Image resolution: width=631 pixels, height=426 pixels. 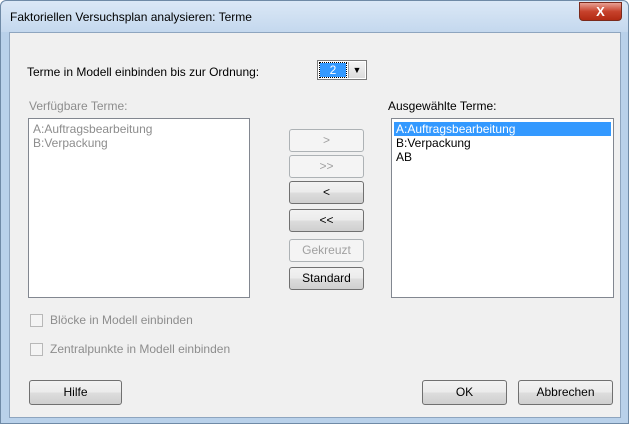 I want to click on close-button: X, so click(x=600, y=11).